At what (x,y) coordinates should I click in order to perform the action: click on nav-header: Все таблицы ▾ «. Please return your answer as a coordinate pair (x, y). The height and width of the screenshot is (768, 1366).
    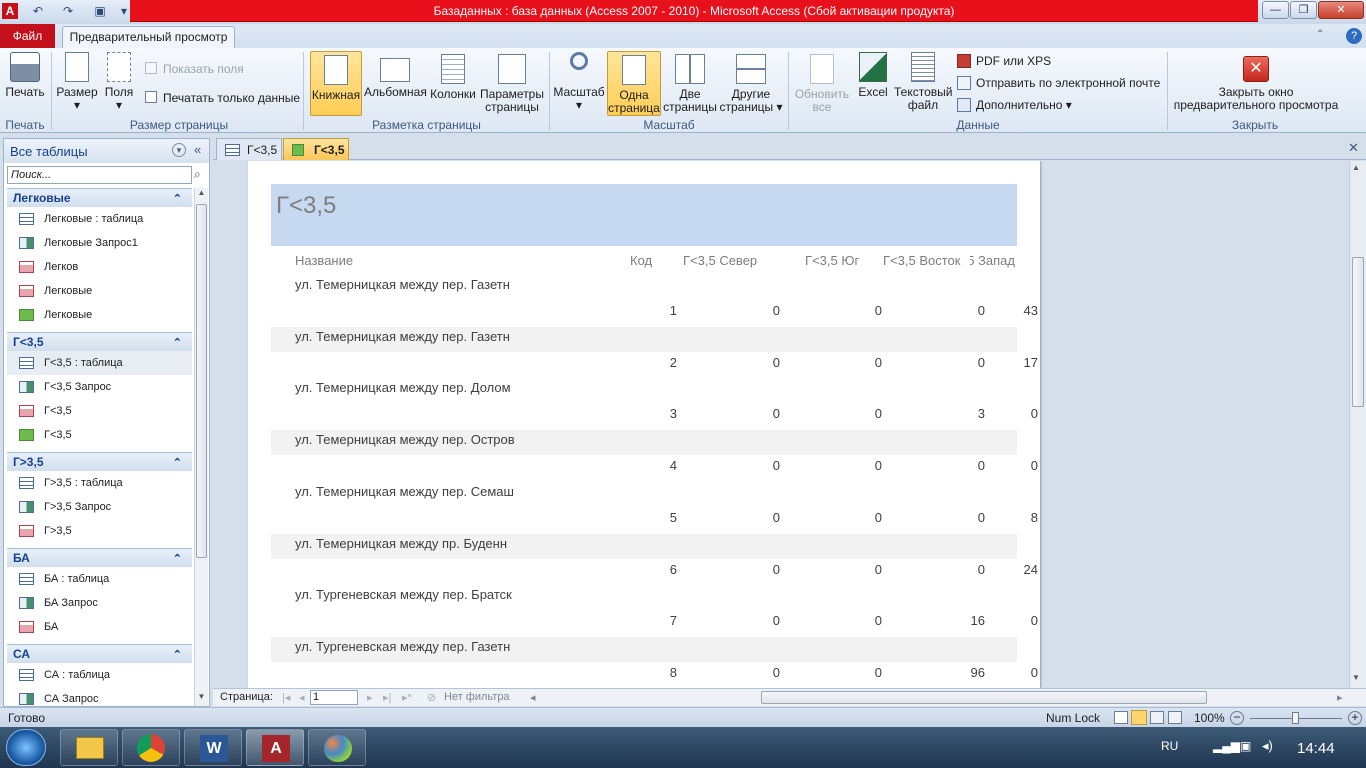
    Looking at the image, I should click on (106, 151).